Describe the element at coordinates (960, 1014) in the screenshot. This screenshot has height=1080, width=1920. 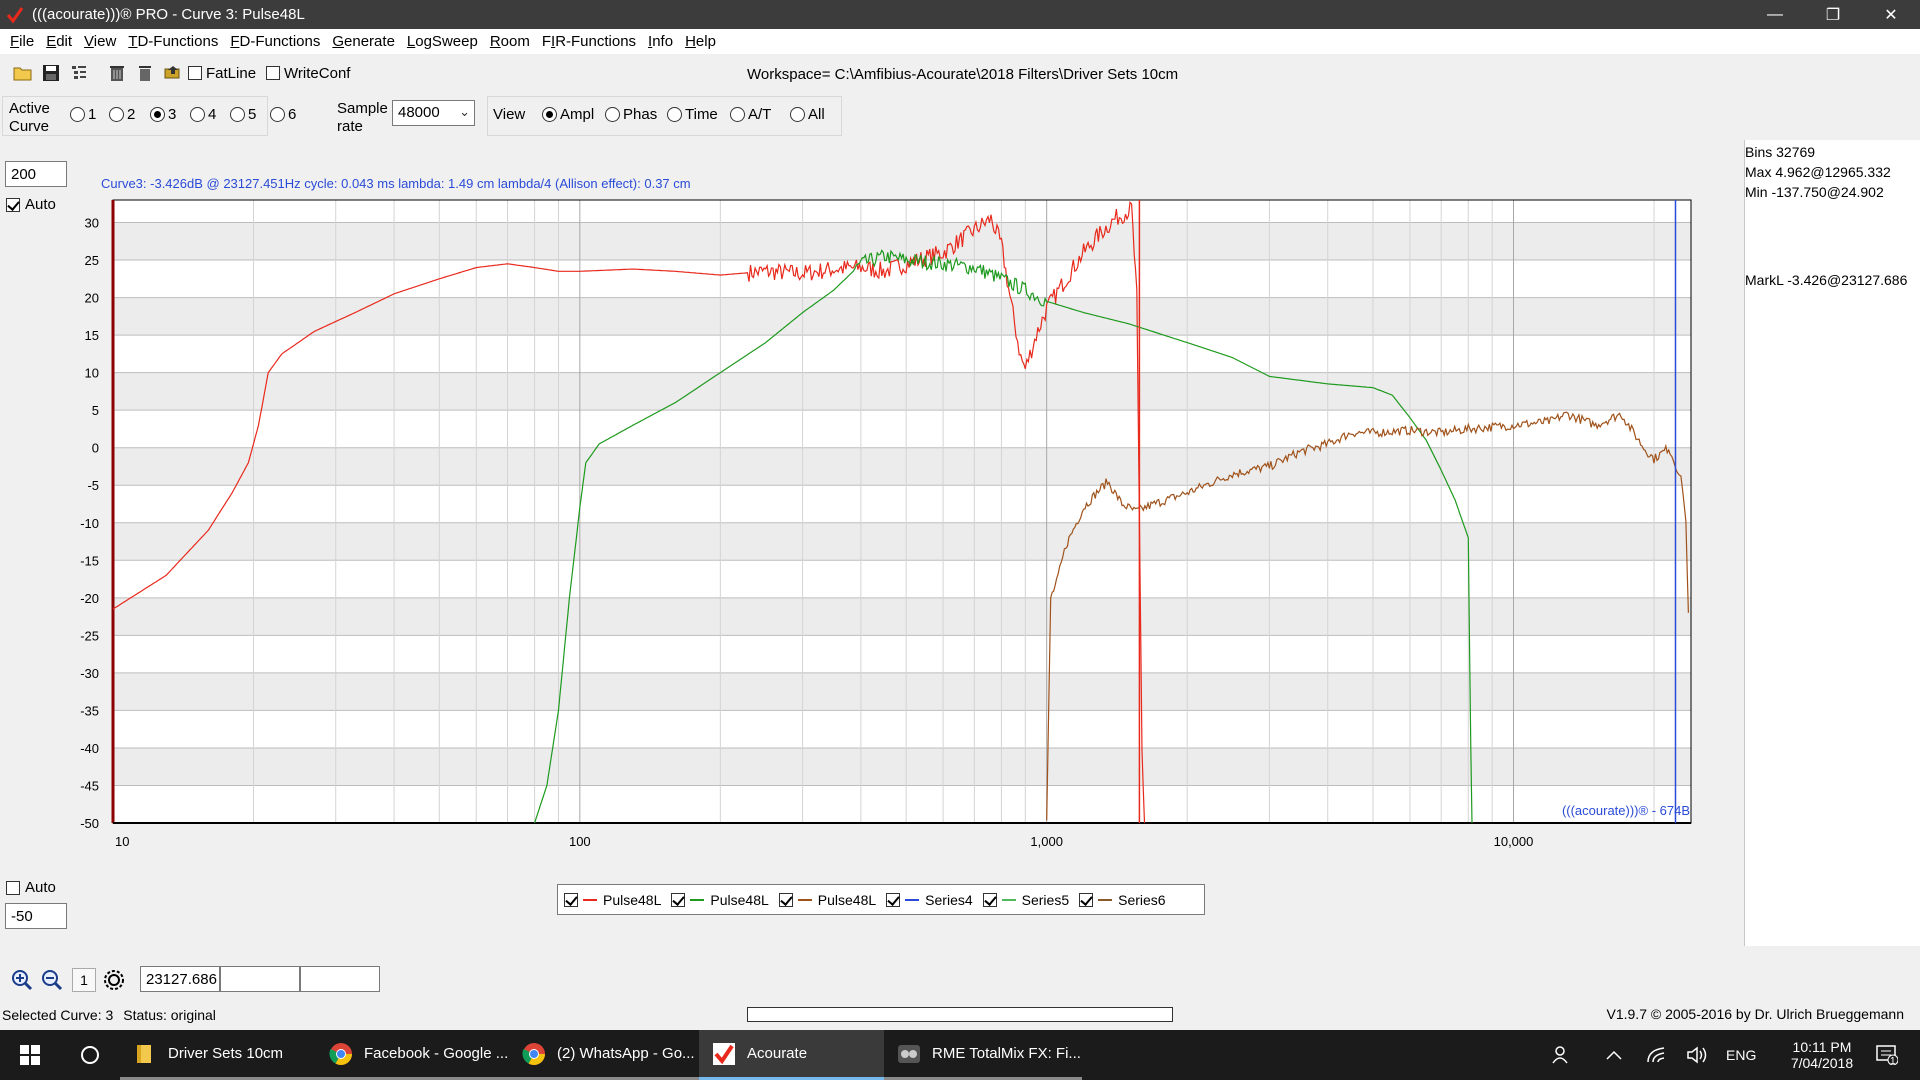
I see `progress-bar` at that location.